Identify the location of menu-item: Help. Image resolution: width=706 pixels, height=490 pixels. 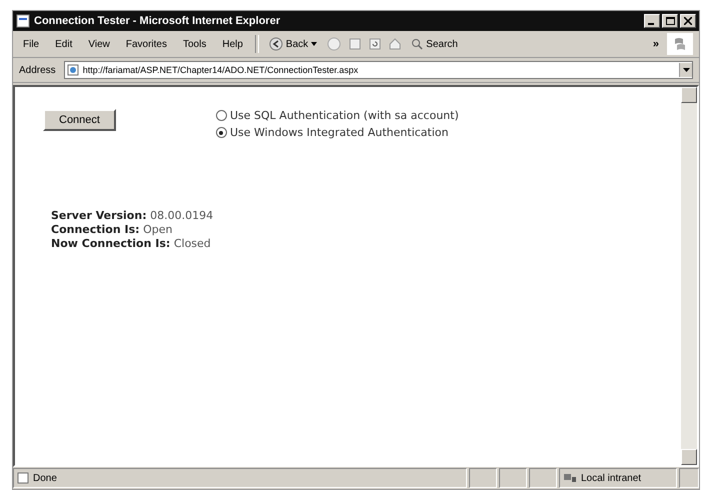
(232, 44).